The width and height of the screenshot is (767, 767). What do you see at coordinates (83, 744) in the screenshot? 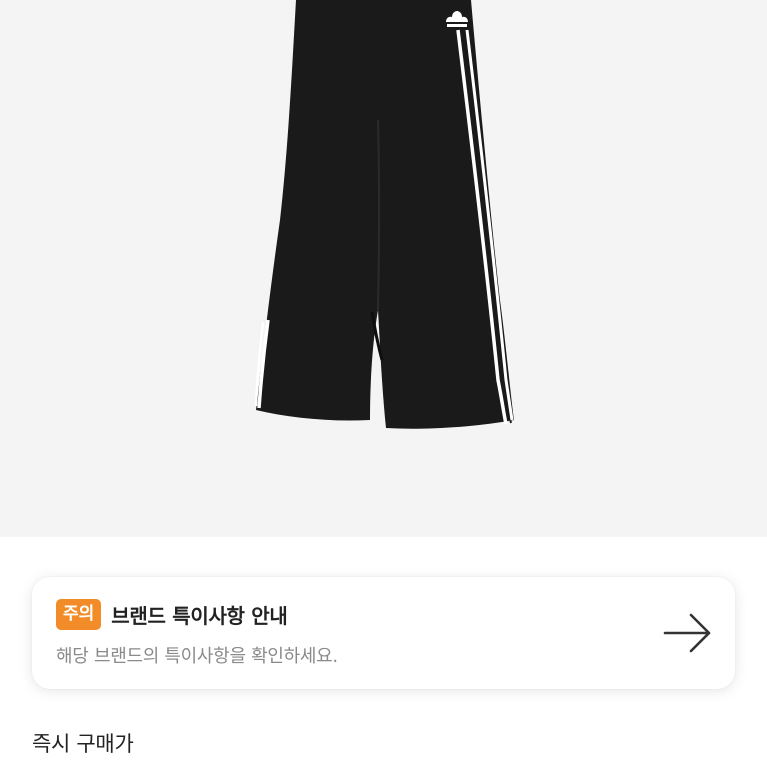
I see `instant-buy-price-label: 즉시 구매가` at bounding box center [83, 744].